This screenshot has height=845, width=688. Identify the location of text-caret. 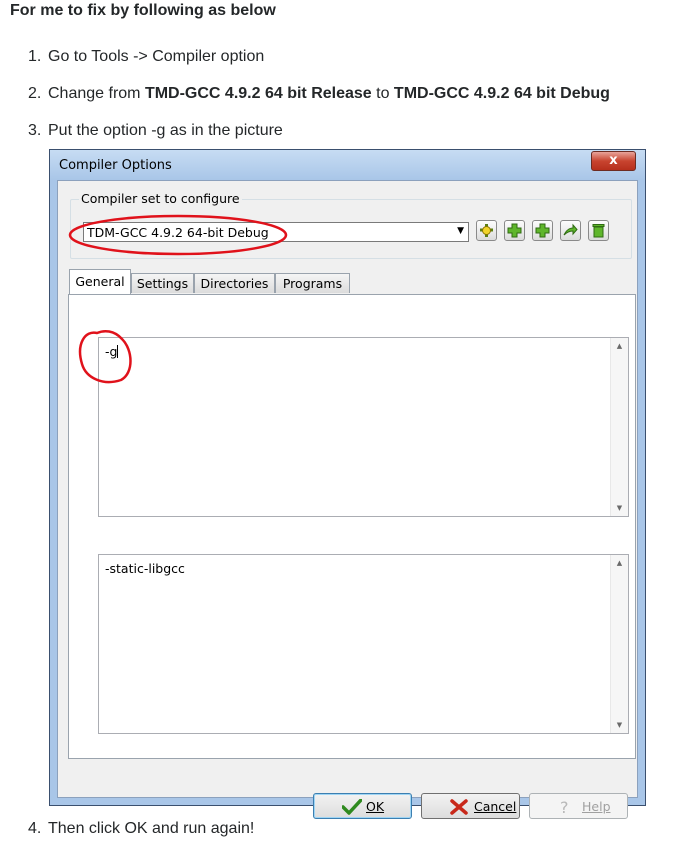
(118, 351).